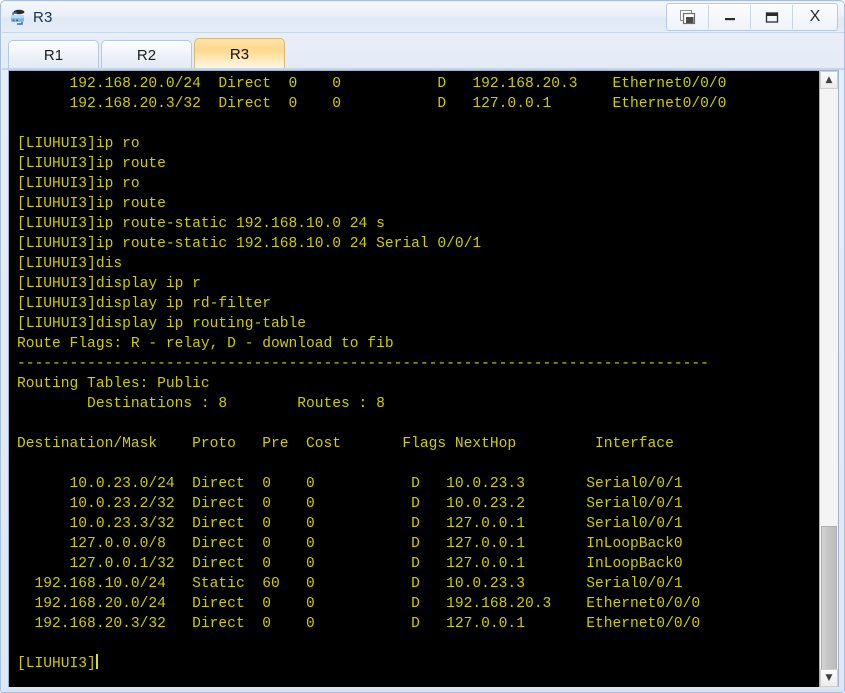 The image size is (845, 693). I want to click on tab-r3-label: R3, so click(239, 54).